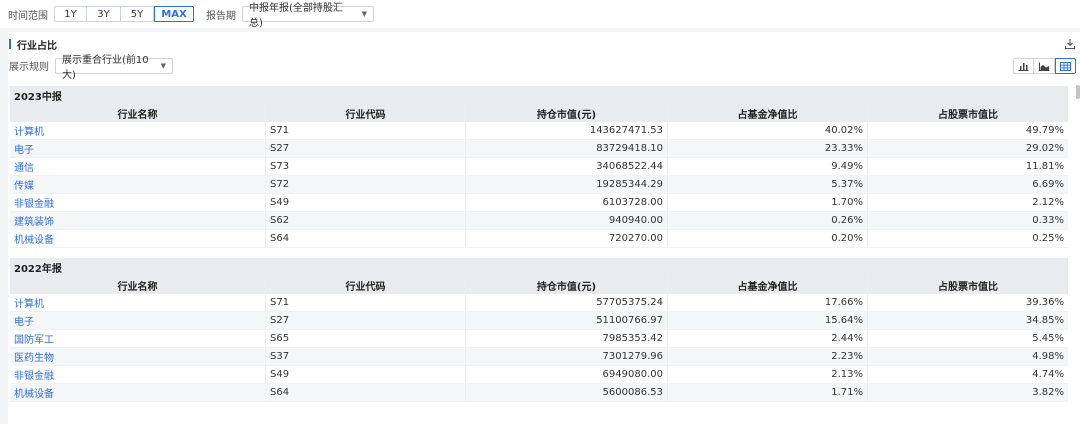 The image size is (1080, 424). Describe the element at coordinates (366, 184) in the screenshot. I see `industry-code: S72` at that location.